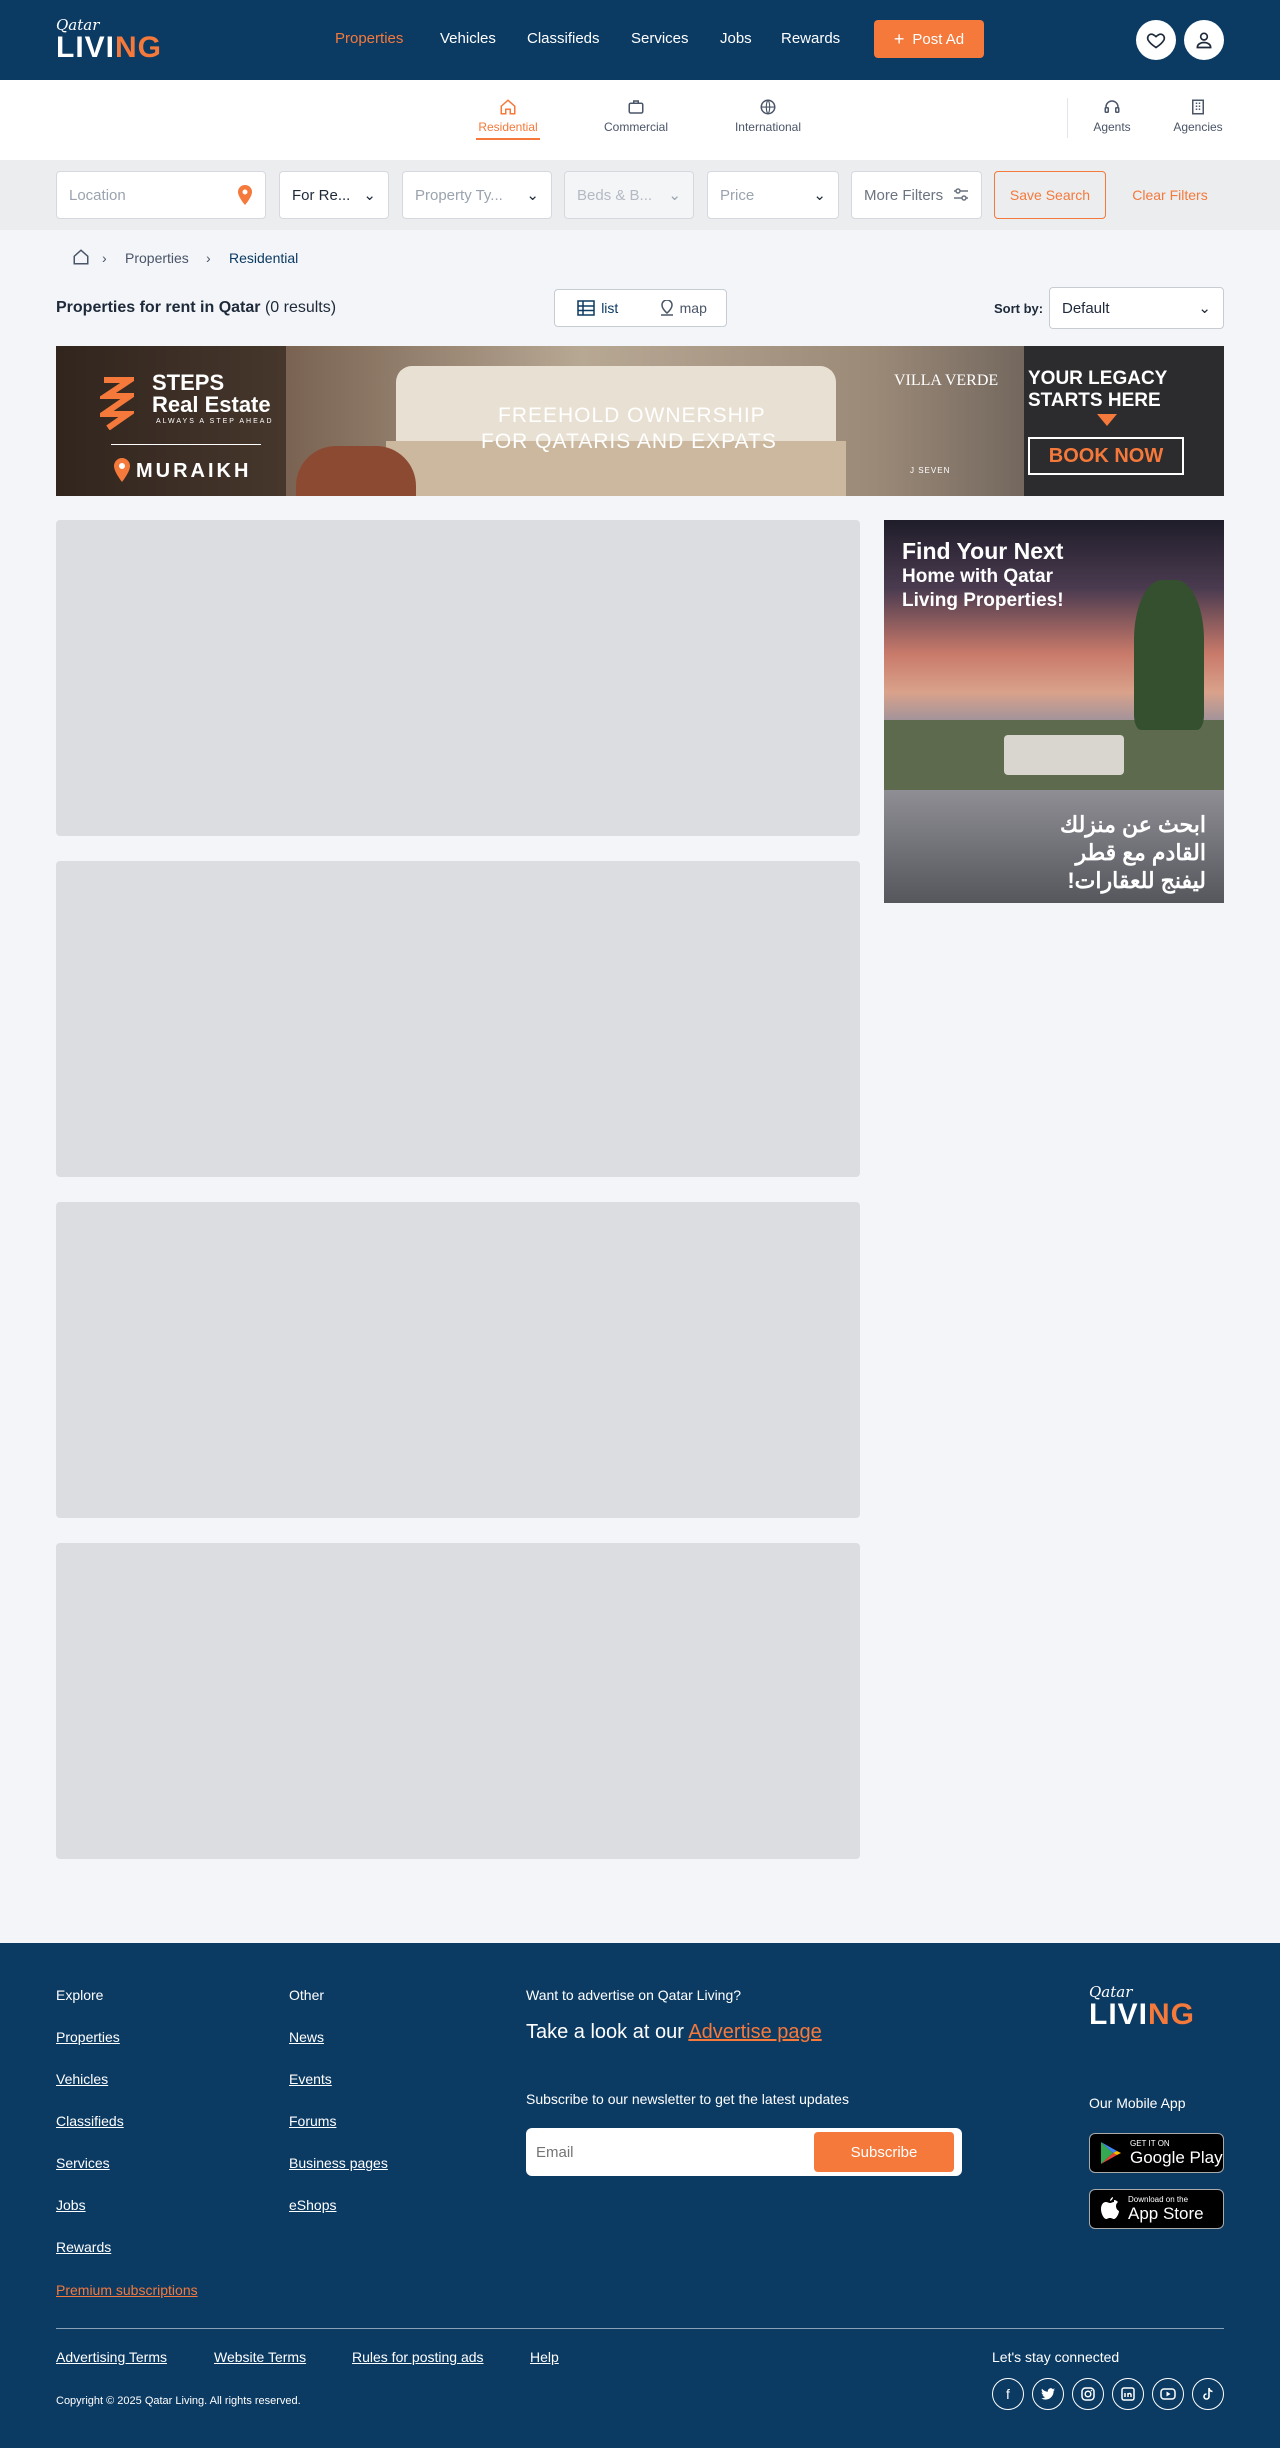 This screenshot has width=1280, height=2448. What do you see at coordinates (1111, 2153) in the screenshot?
I see `google-play-icon` at bounding box center [1111, 2153].